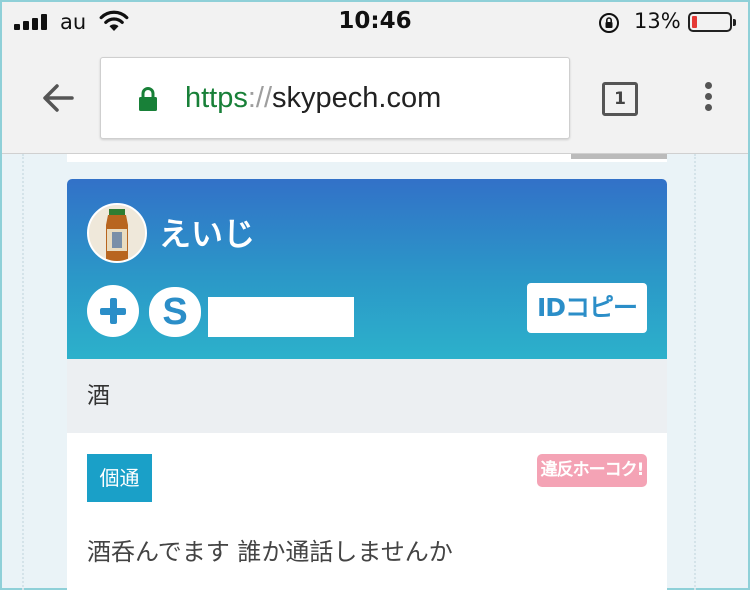  I want to click on post-message: 酒呑んでます 誰か通話しませんか, so click(270, 552).